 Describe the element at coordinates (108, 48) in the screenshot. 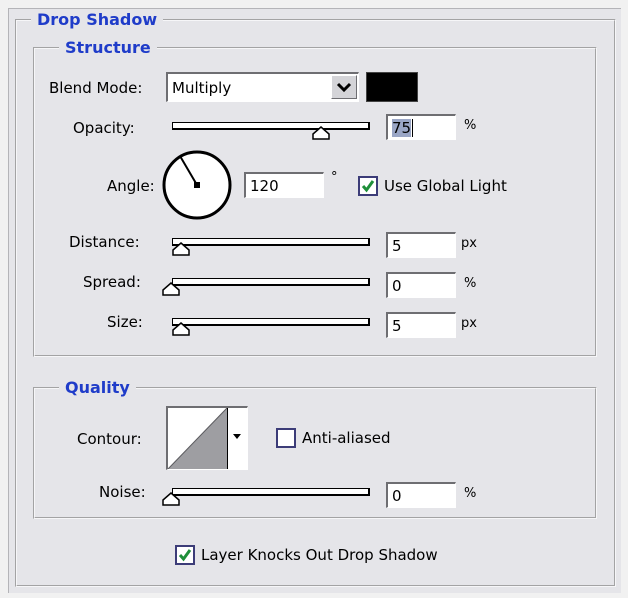

I see `structure-legend: Structure` at that location.